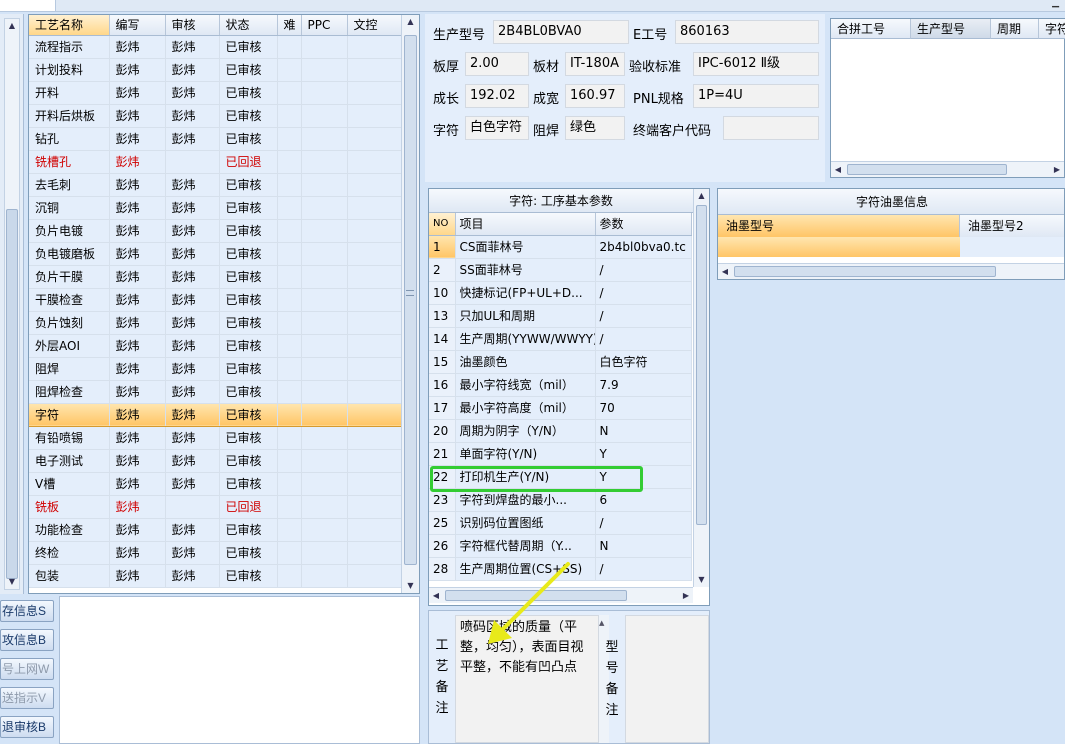  I want to click on annotation-arrow, so click(529, 603).